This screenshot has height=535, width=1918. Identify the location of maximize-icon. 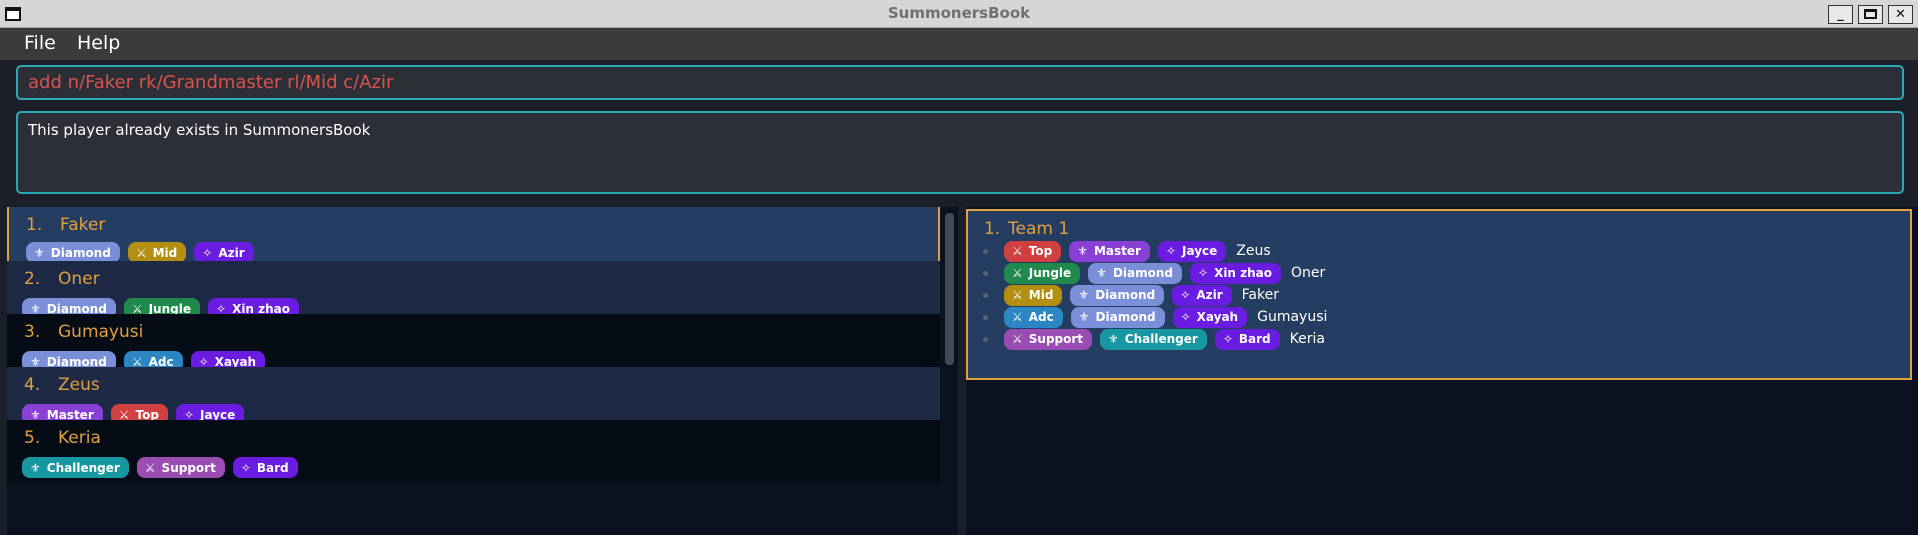
(1870, 14).